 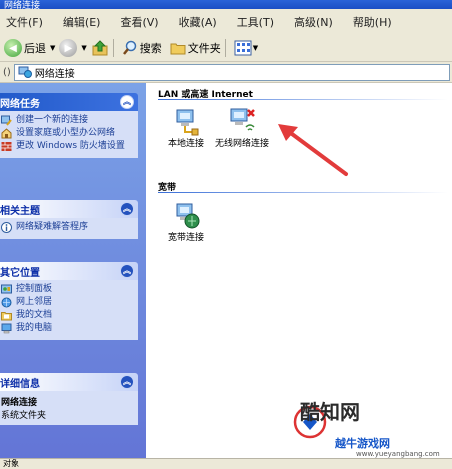 I want to click on network-tasks-title: 网络任务, so click(x=20, y=104).